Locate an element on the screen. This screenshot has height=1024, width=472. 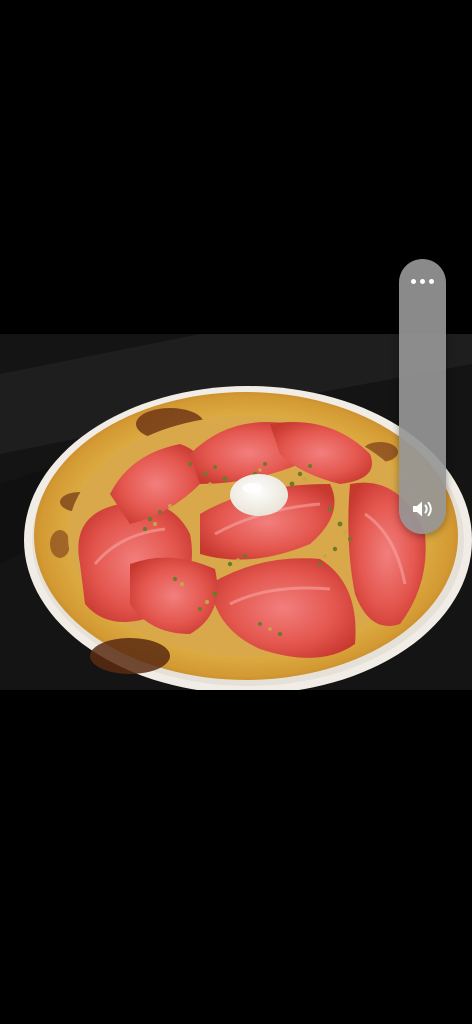
speaker-volume-icon is located at coordinates (422, 509).